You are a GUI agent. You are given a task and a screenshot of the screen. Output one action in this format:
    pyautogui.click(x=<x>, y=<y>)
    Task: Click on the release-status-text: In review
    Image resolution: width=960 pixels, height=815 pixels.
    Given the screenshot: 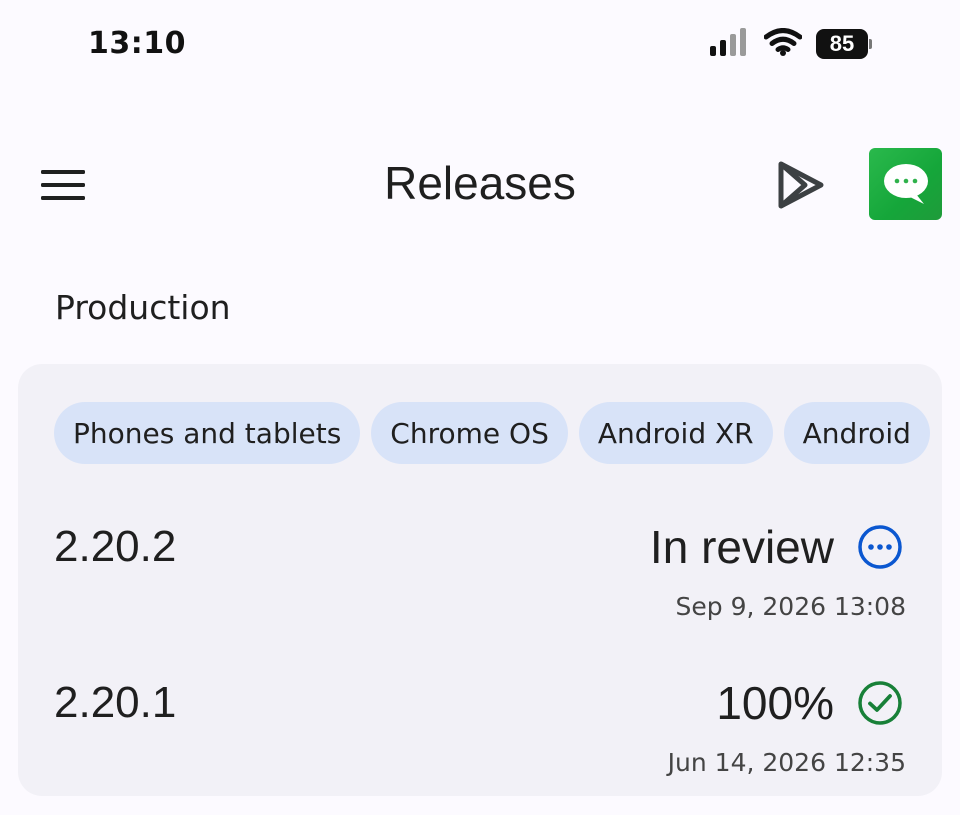 What is the action you would take?
    pyautogui.click(x=741, y=547)
    